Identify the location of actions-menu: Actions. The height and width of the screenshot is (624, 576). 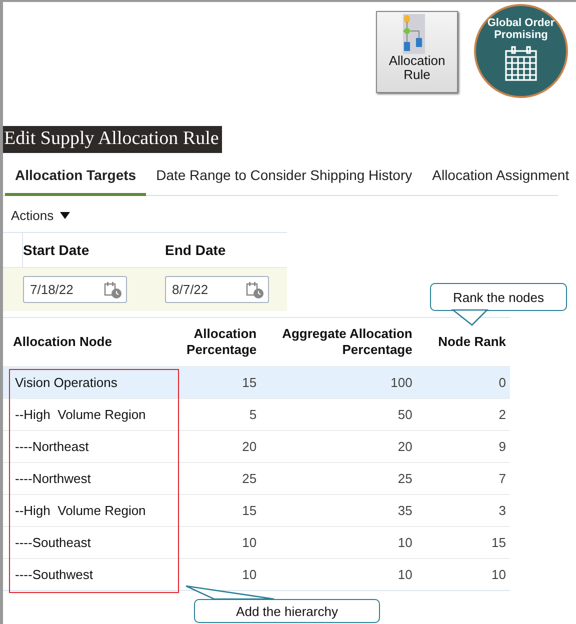
(40, 215).